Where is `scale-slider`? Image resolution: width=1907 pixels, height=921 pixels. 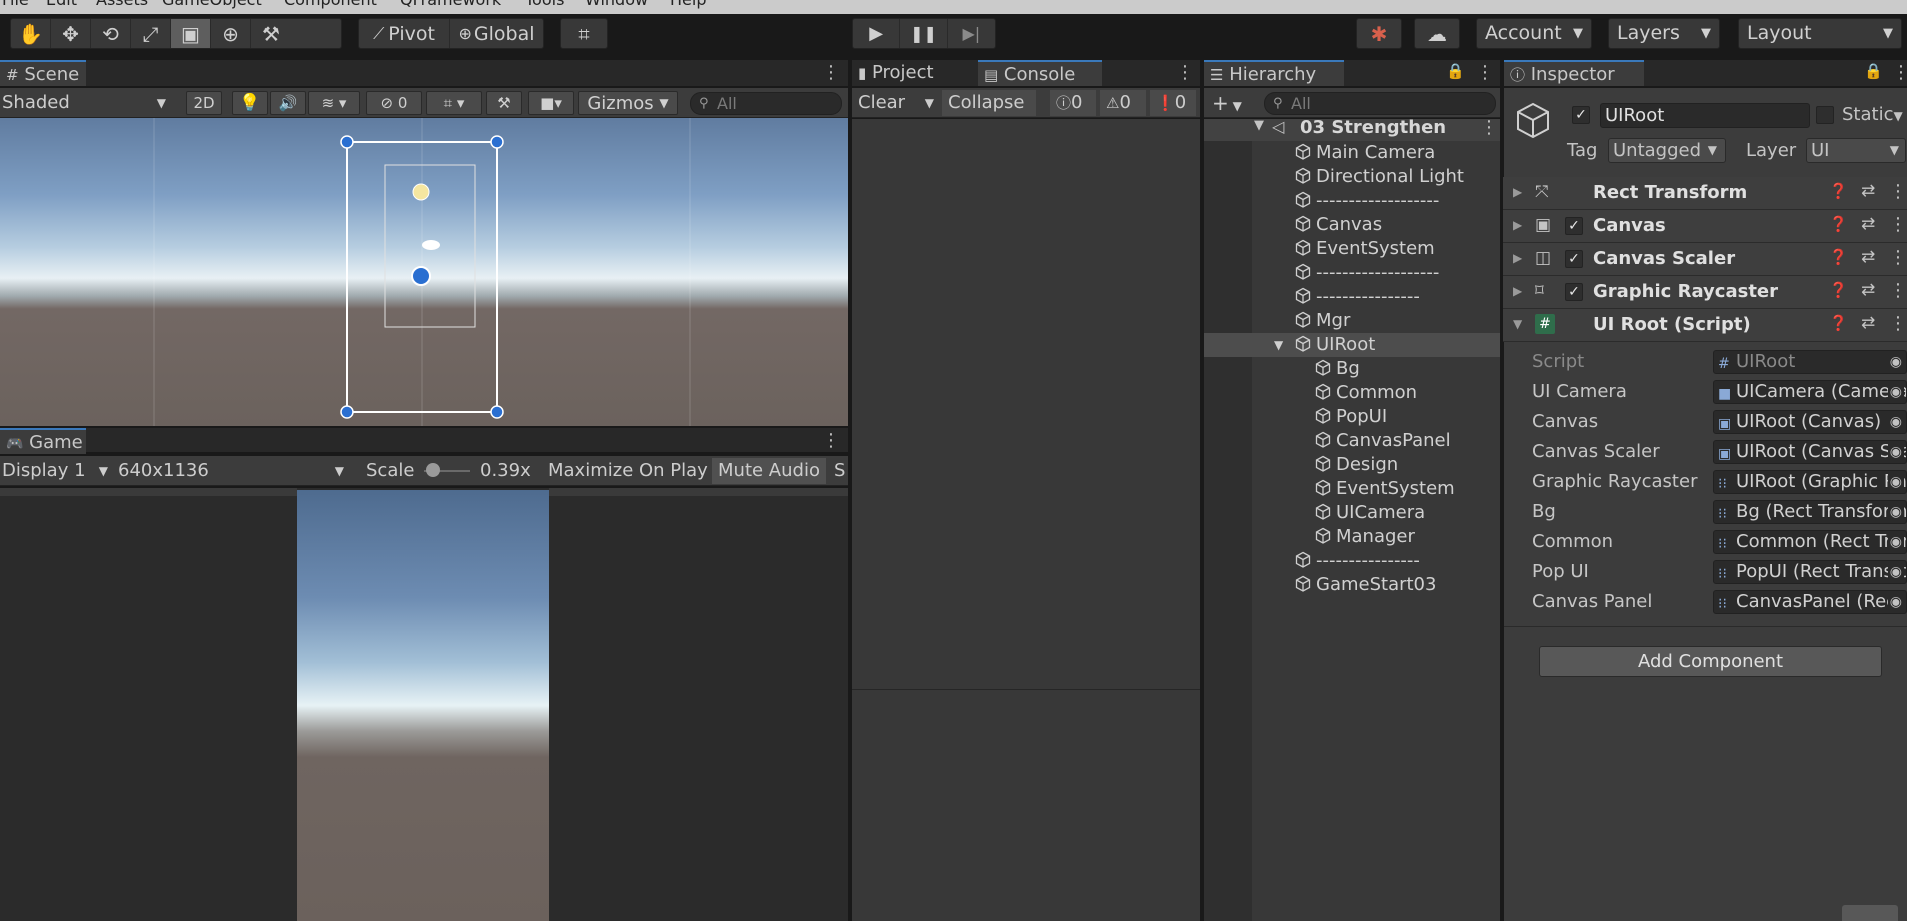 scale-slider is located at coordinates (447, 470).